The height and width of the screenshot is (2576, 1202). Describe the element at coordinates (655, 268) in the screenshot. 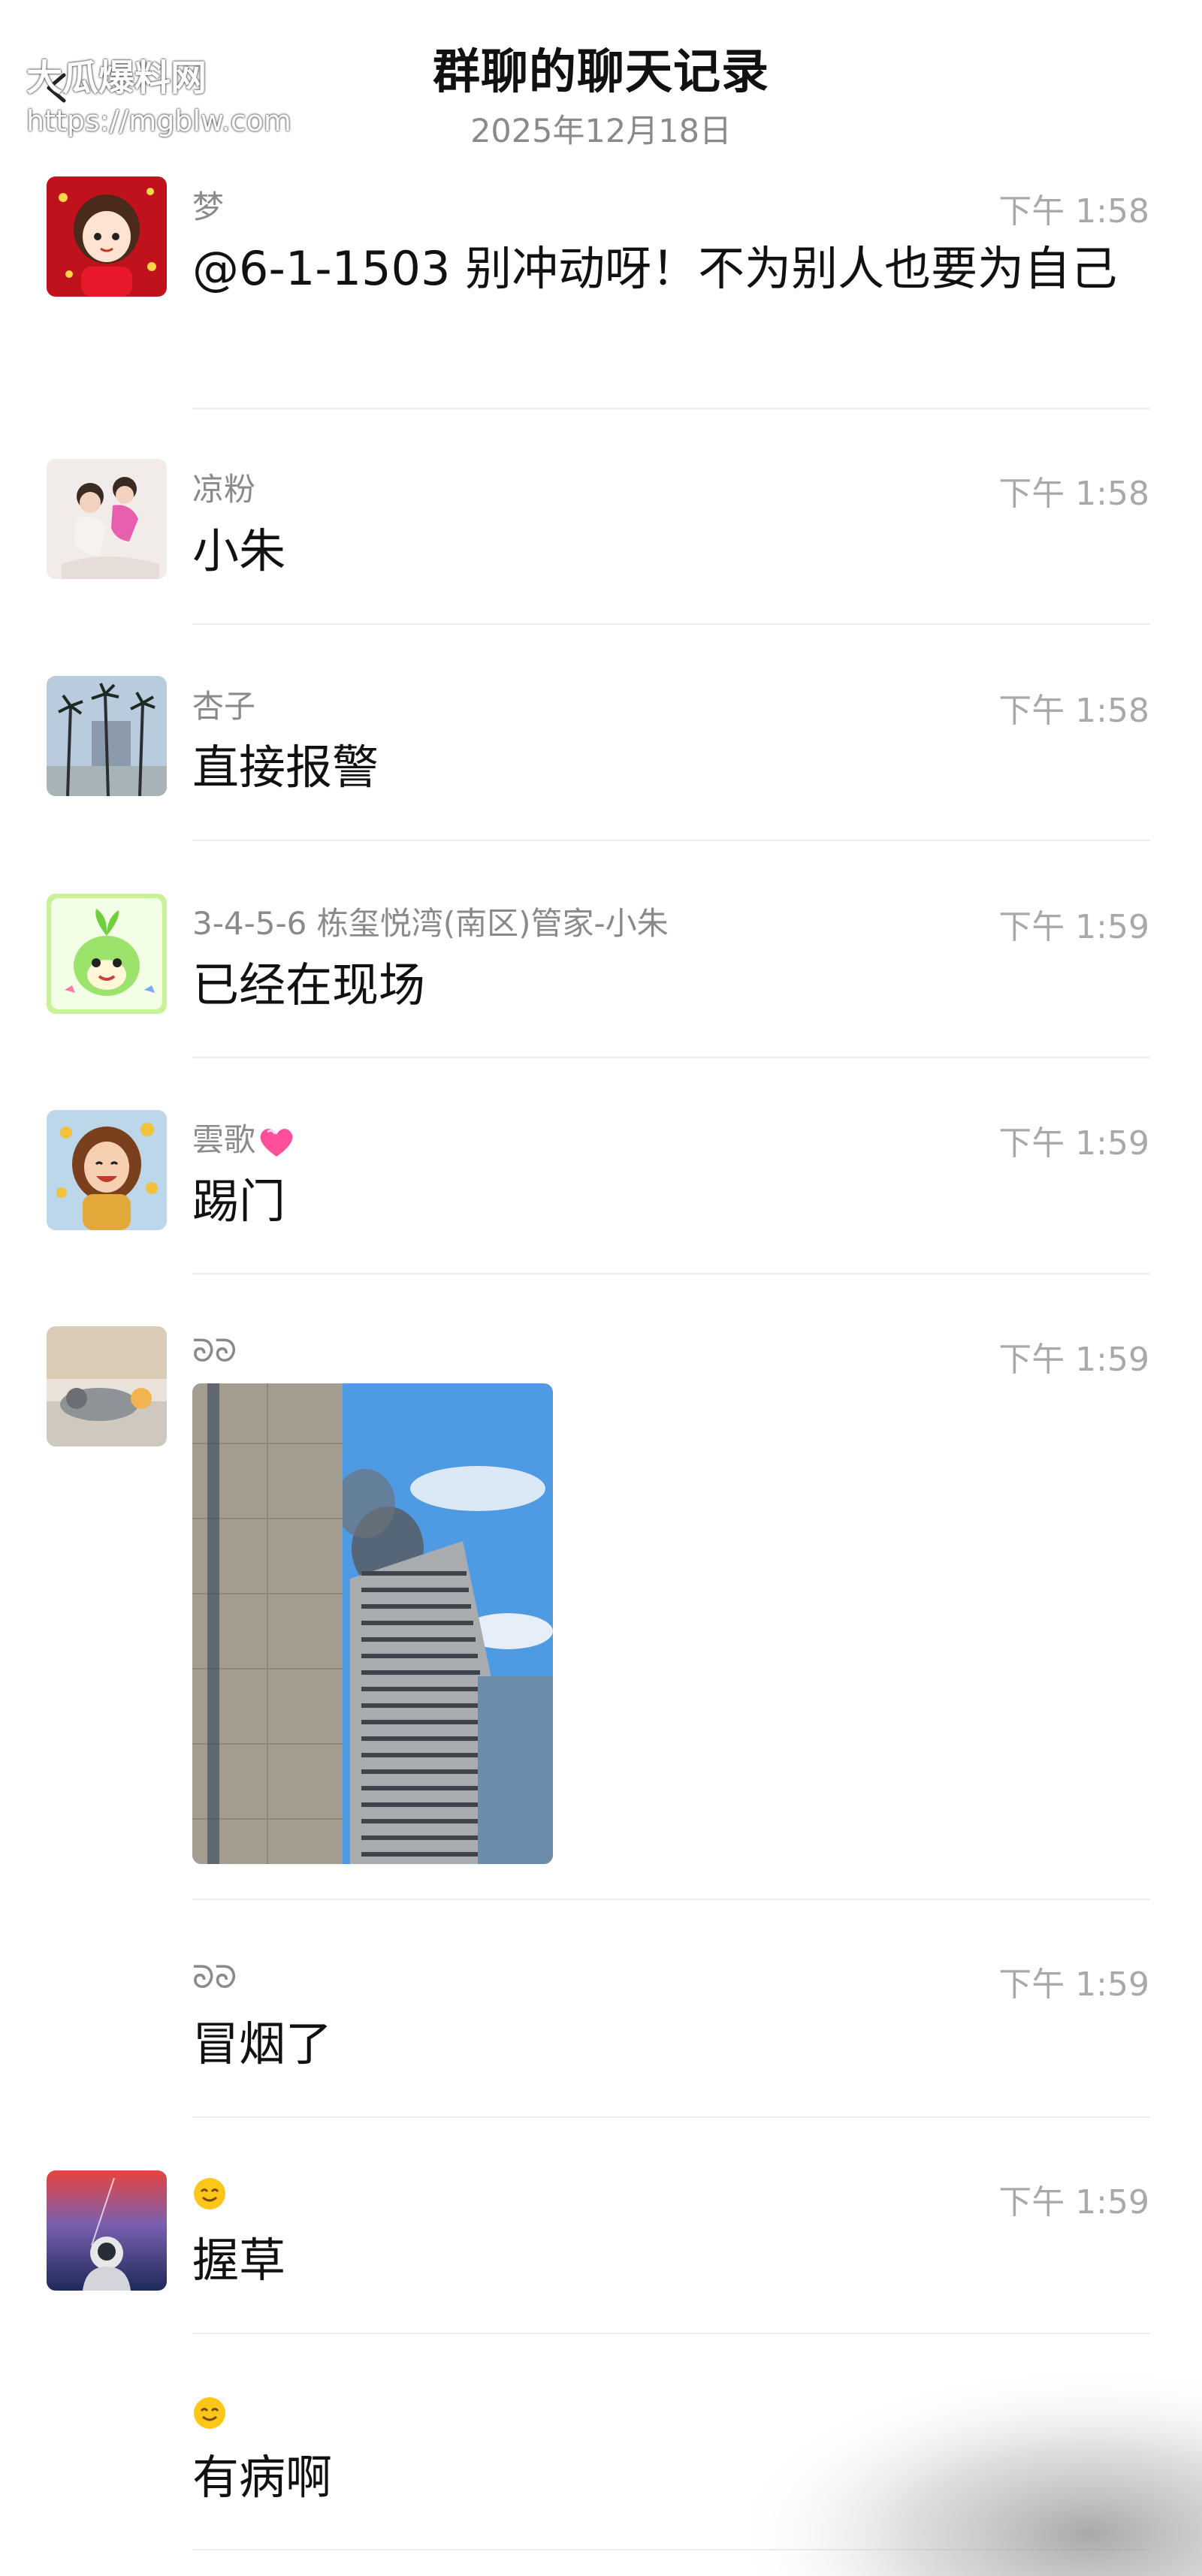

I see `message-text: @6-1-1503 别冲动呀！不为别人也要为自己` at that location.